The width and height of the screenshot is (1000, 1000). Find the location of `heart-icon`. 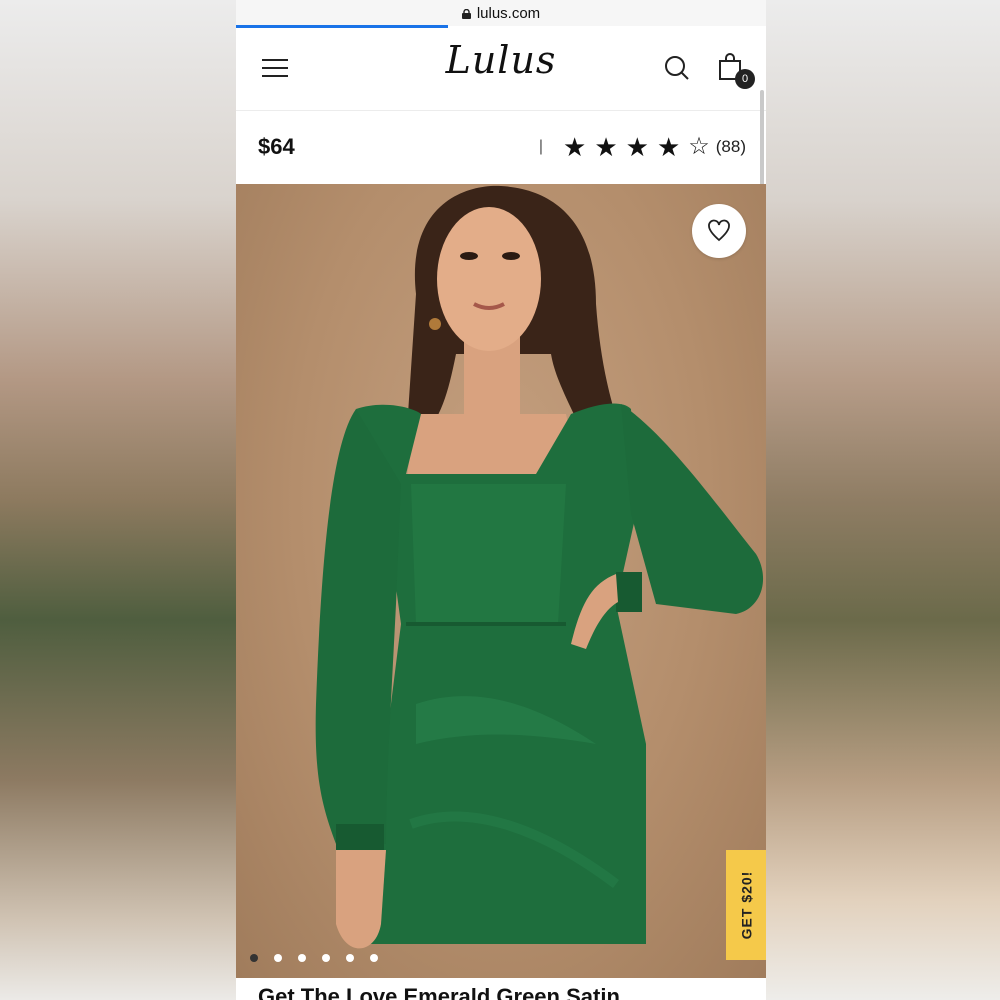

heart-icon is located at coordinates (719, 230).